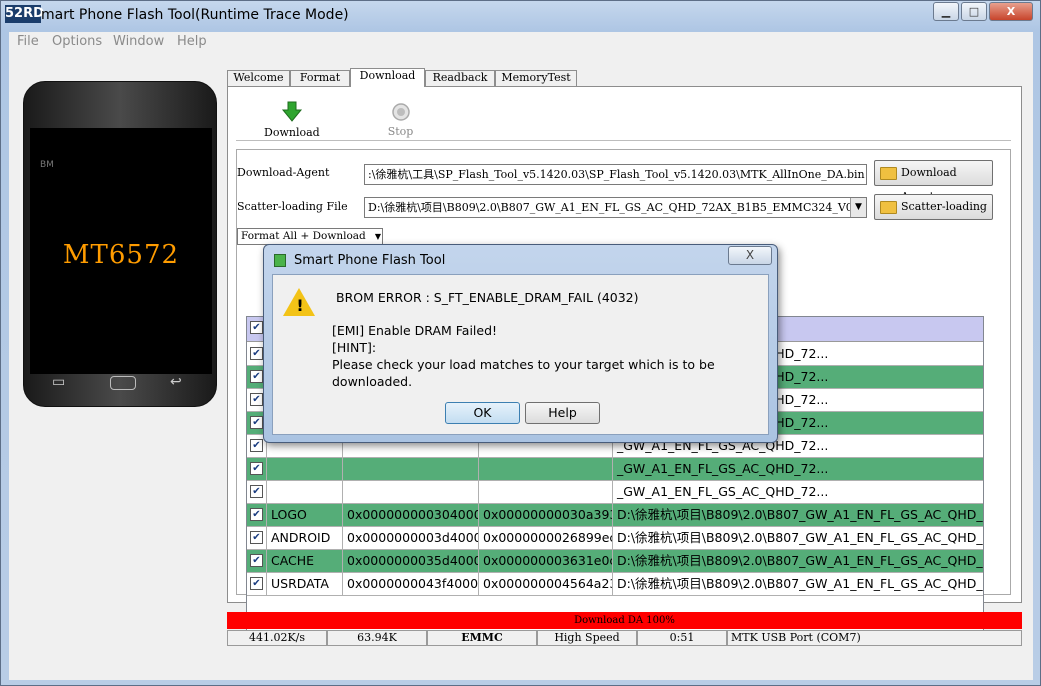 This screenshot has height=686, width=1041. What do you see at coordinates (974, 11) in the screenshot?
I see `maximize-button: □` at bounding box center [974, 11].